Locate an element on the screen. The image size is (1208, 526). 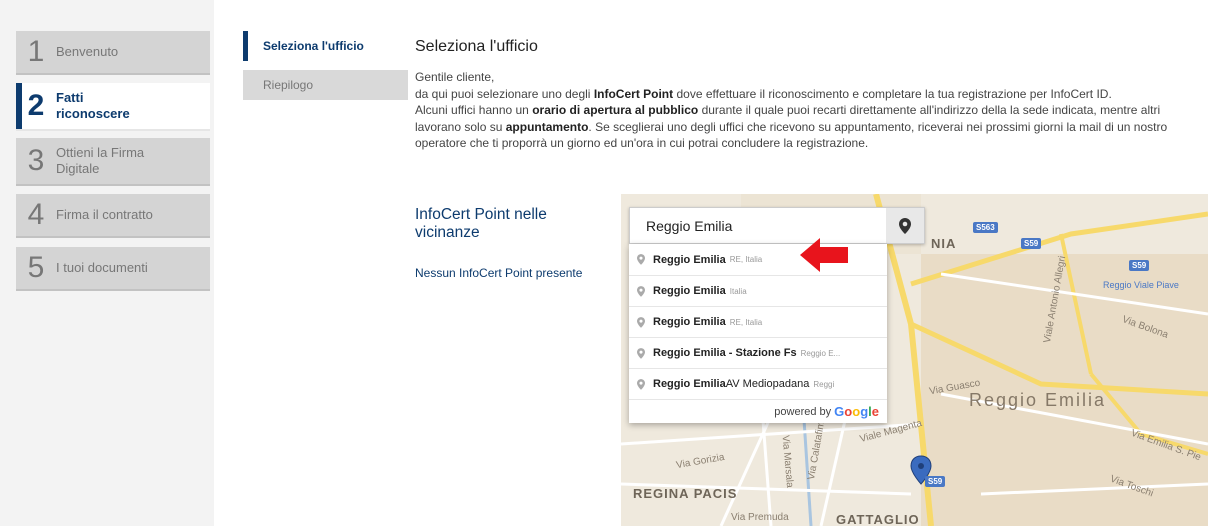
step-number: 4 is located at coordinates (36, 214).